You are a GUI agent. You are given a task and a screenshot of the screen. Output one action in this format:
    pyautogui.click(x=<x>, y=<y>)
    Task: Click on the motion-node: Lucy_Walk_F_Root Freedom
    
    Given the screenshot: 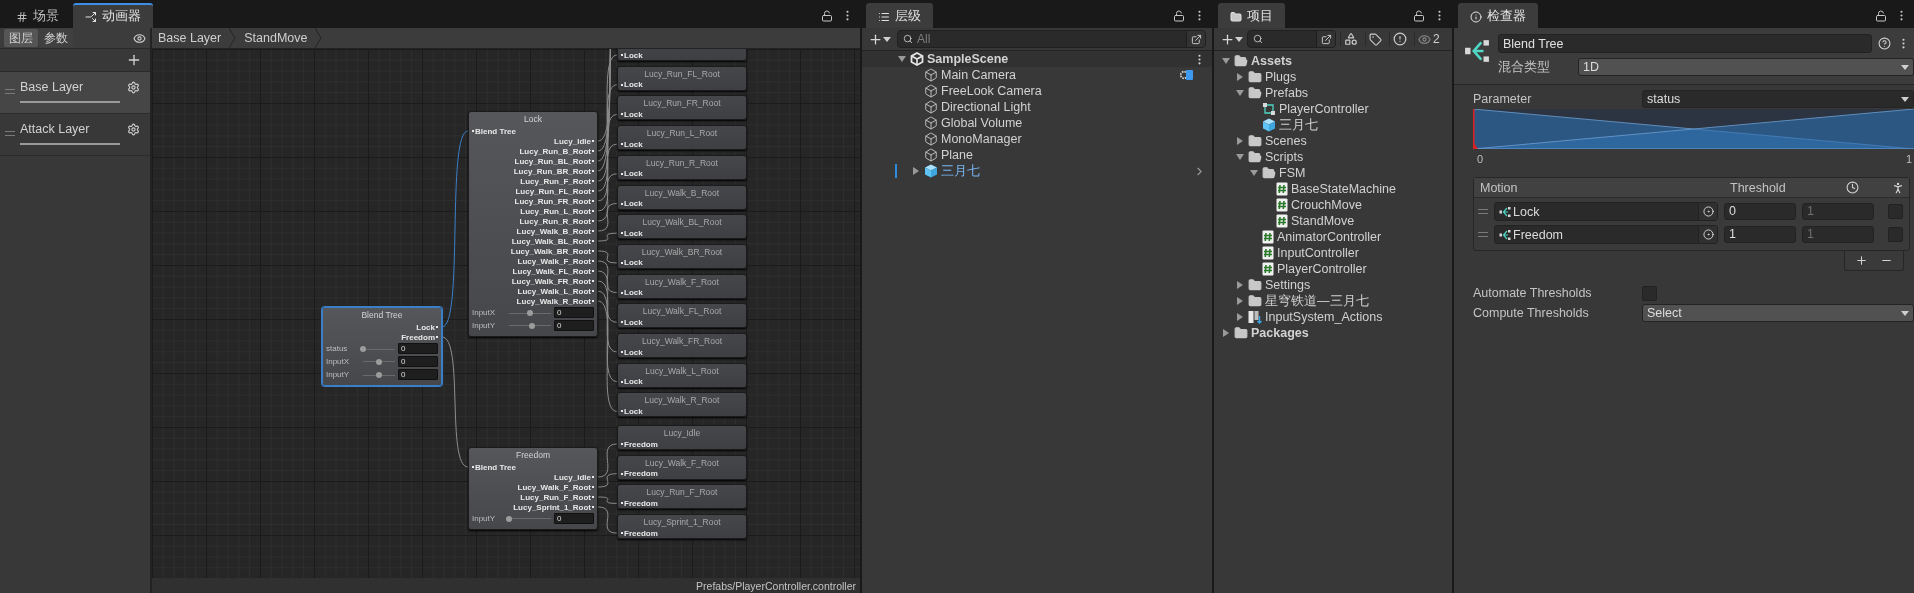 What is the action you would take?
    pyautogui.click(x=682, y=467)
    